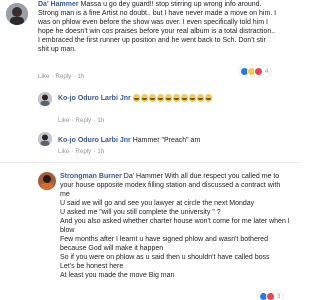 This screenshot has width=320, height=300. I want to click on reaction-summary: 4, so click(255, 71).